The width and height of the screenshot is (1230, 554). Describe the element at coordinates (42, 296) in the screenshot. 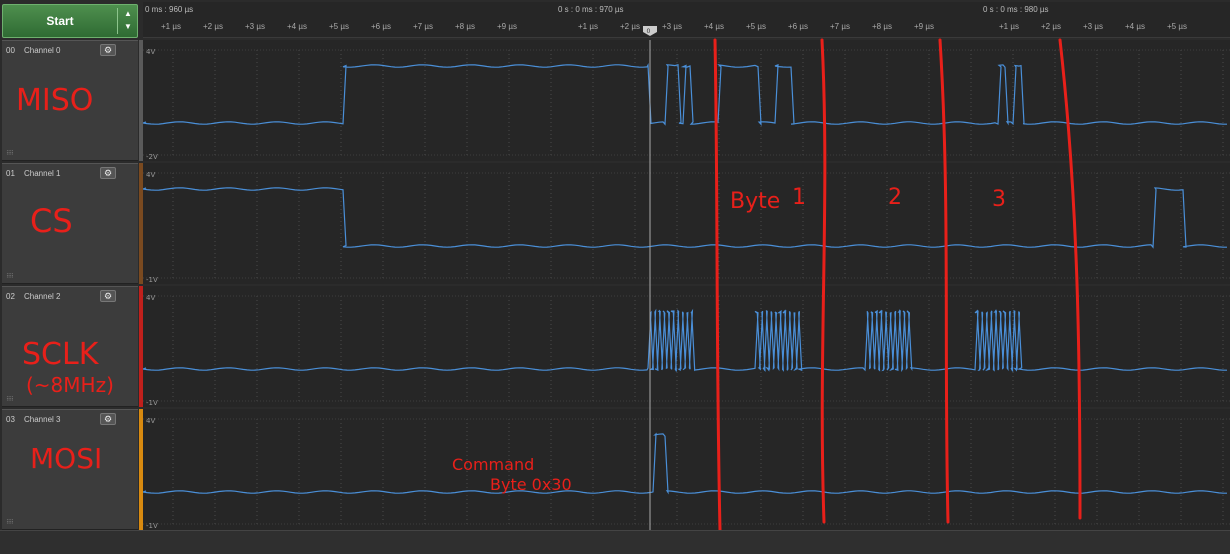

I see `channel-name: Channel 2` at that location.